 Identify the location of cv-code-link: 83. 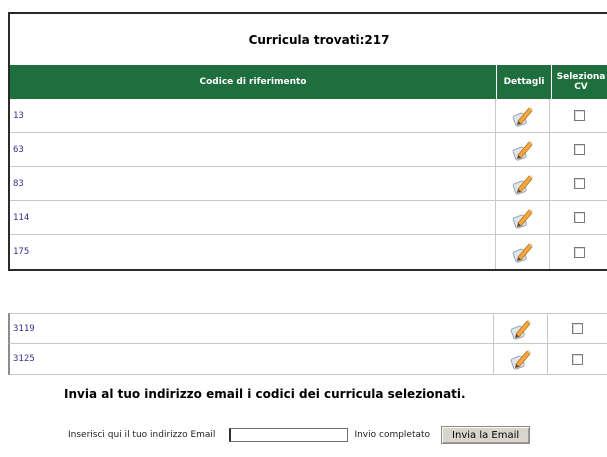
(253, 183).